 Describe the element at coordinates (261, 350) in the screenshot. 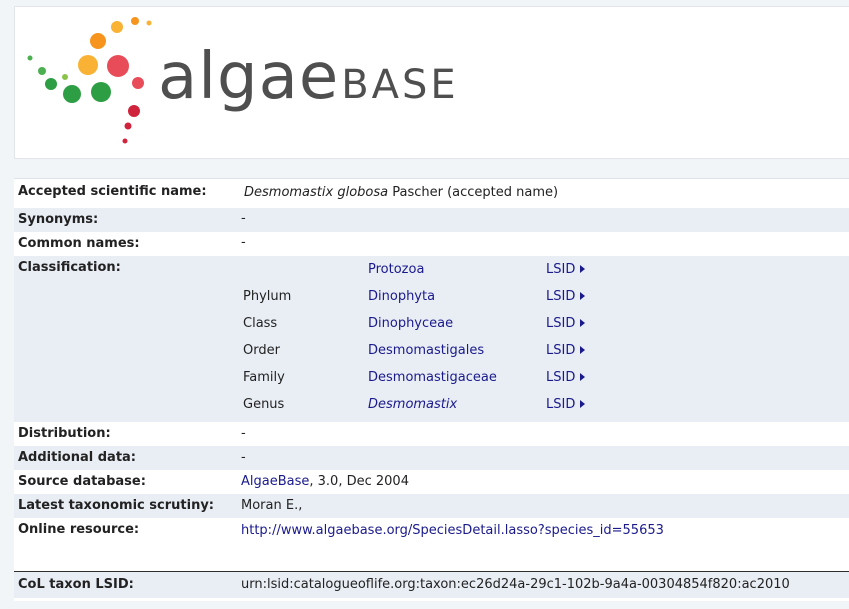

I see `classification-rank: Order` at that location.